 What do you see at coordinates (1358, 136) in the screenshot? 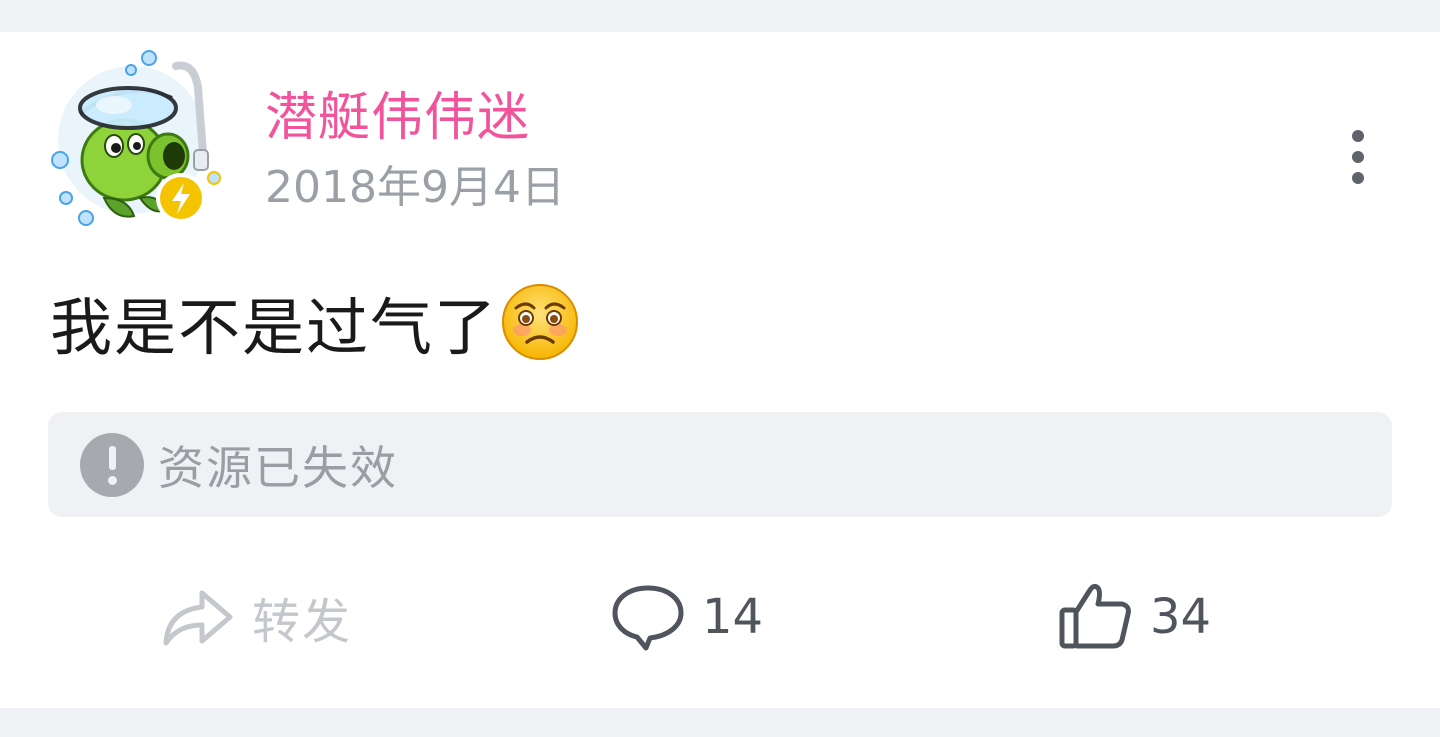
I see `more-vertical-icon` at bounding box center [1358, 136].